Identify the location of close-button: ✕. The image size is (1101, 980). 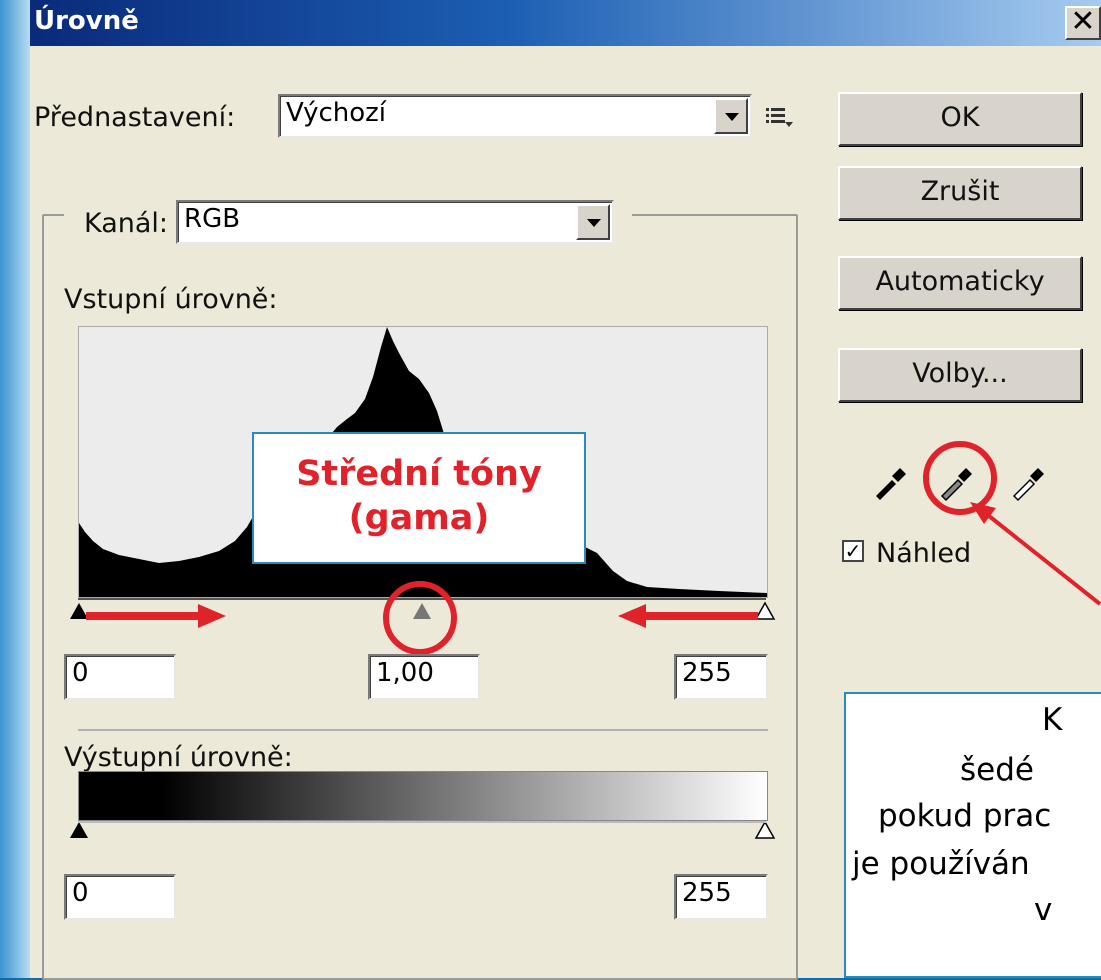
(1083, 23).